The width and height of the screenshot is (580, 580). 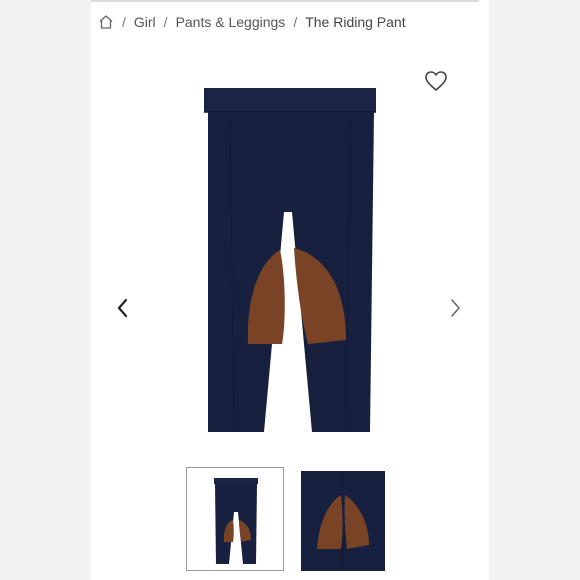 What do you see at coordinates (123, 308) in the screenshot?
I see `chevron-left-icon` at bounding box center [123, 308].